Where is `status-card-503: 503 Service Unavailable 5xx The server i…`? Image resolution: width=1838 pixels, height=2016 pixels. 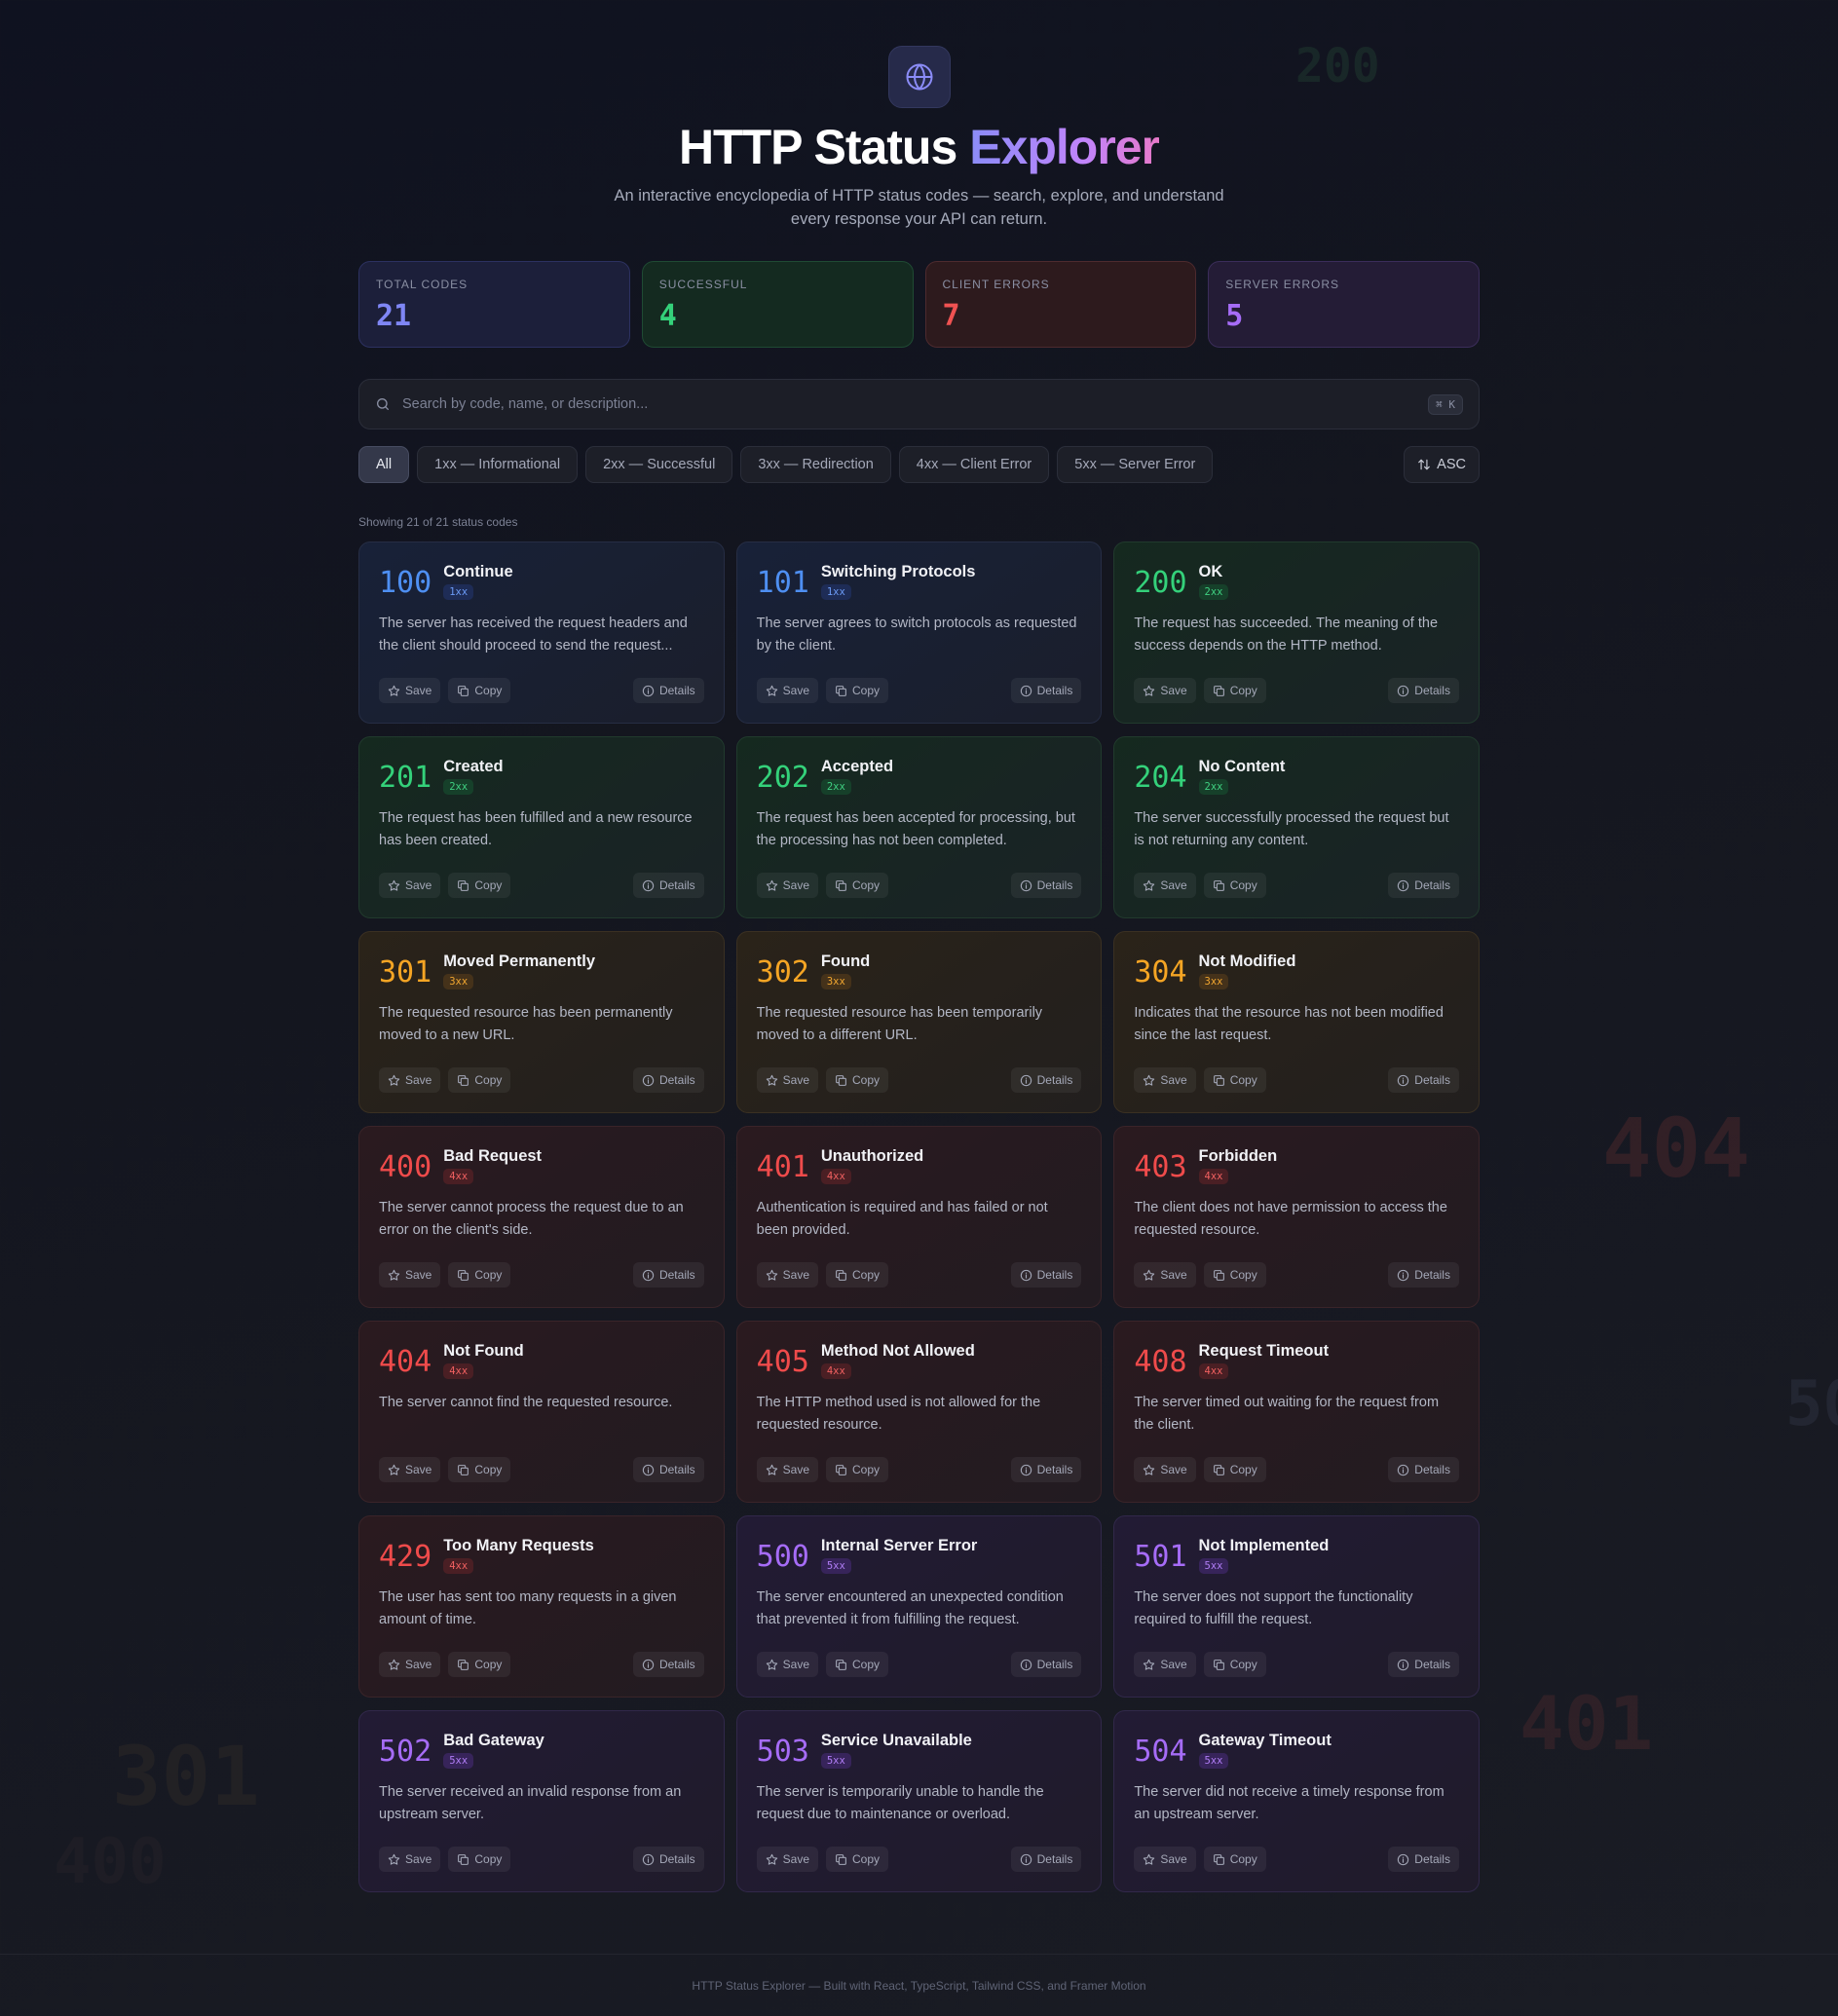 status-card-503: 503 Service Unavailable 5xx The server i… is located at coordinates (919, 1801).